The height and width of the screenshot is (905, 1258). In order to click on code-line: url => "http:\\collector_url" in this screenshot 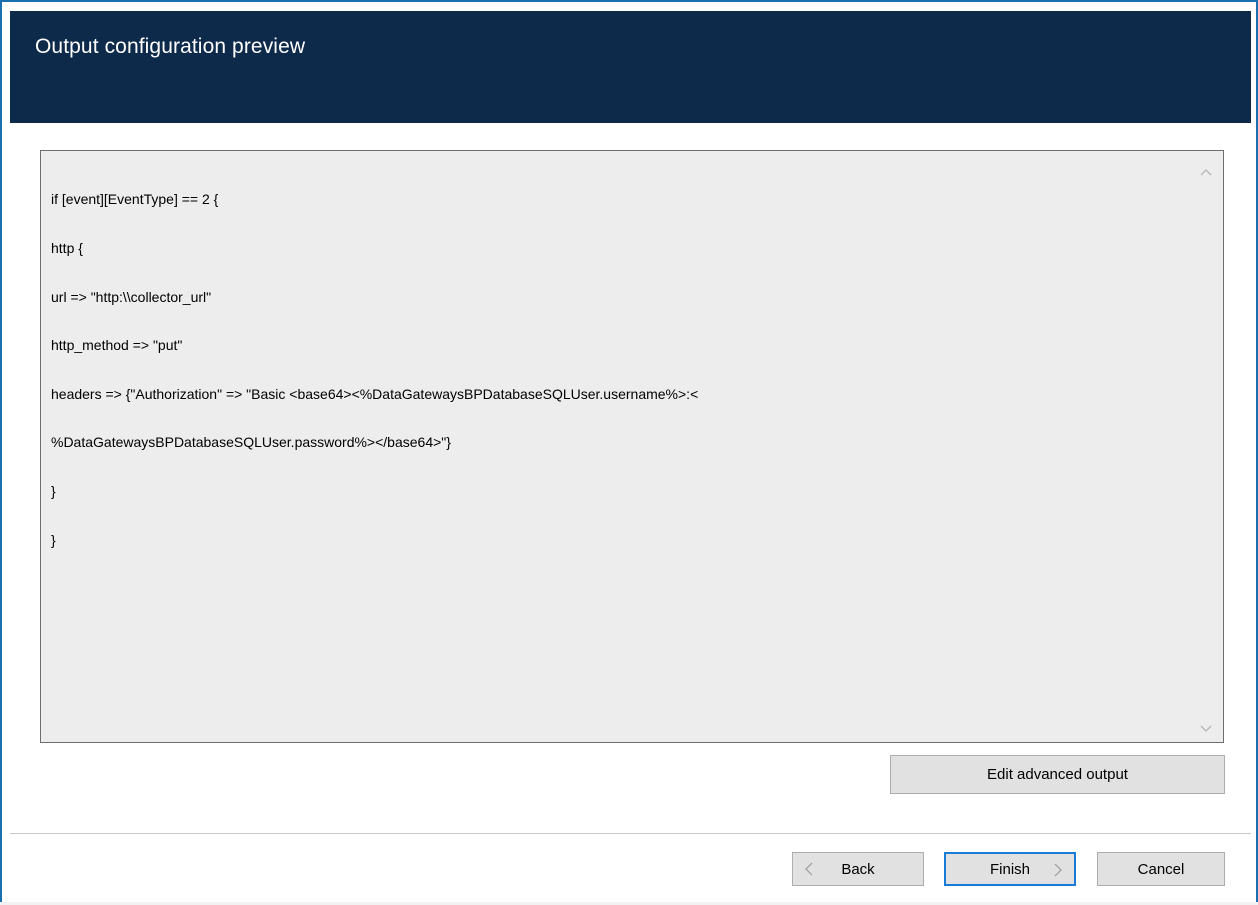, I will do `click(131, 296)`.